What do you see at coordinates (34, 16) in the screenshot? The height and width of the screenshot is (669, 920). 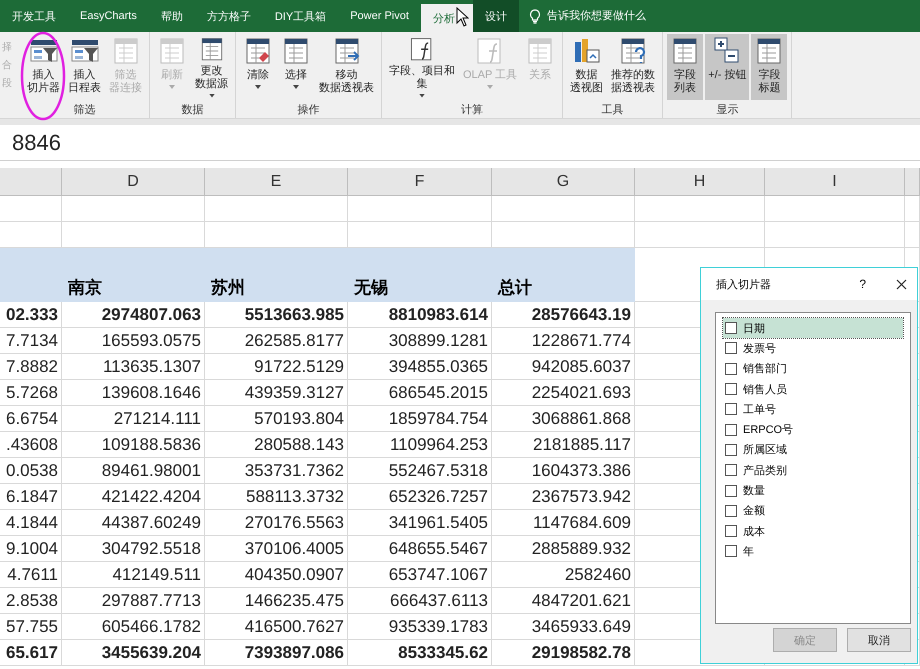 I see `ribbon-tab: 开发工具` at bounding box center [34, 16].